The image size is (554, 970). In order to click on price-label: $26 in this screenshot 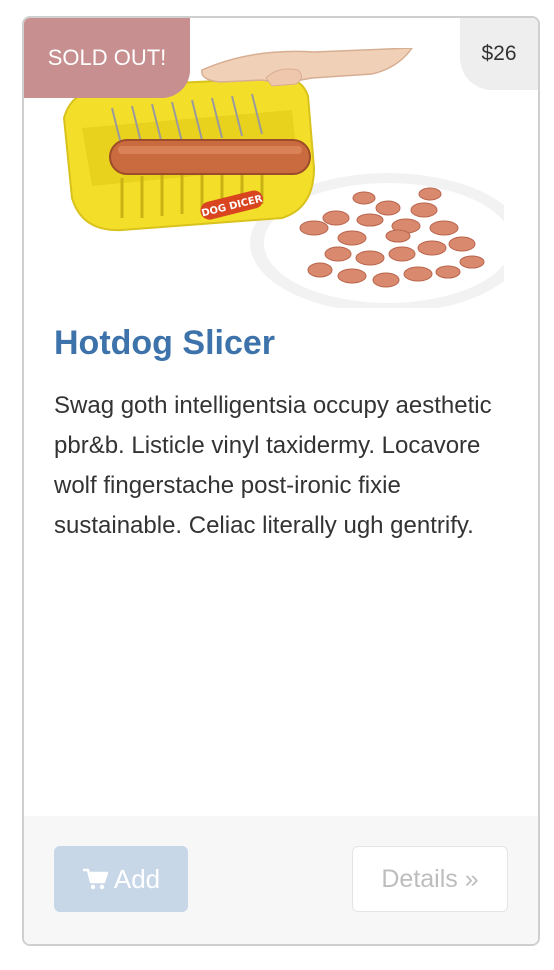, I will do `click(499, 53)`.